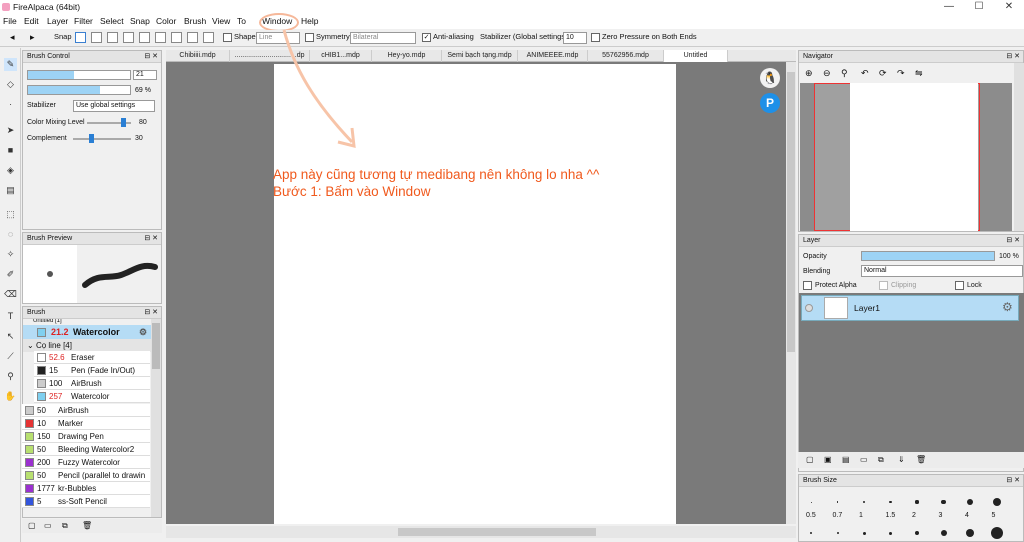 The height and width of the screenshot is (542, 1024). I want to click on list-item: 5 ss-Soft Pencil, so click(86, 501).